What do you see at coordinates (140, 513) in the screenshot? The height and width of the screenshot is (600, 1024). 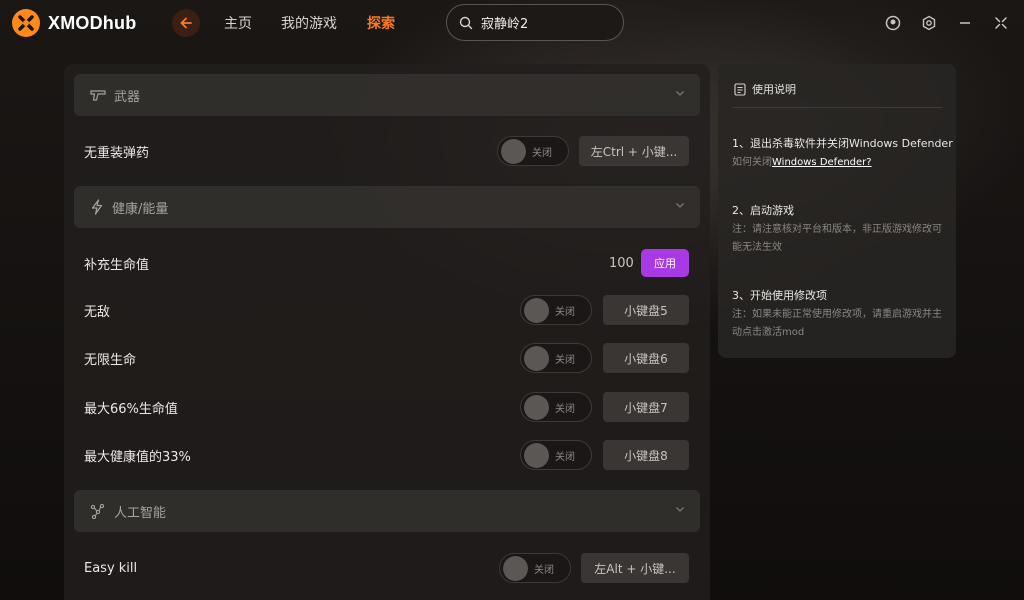 I see `section-ai-label: 人工智能` at bounding box center [140, 513].